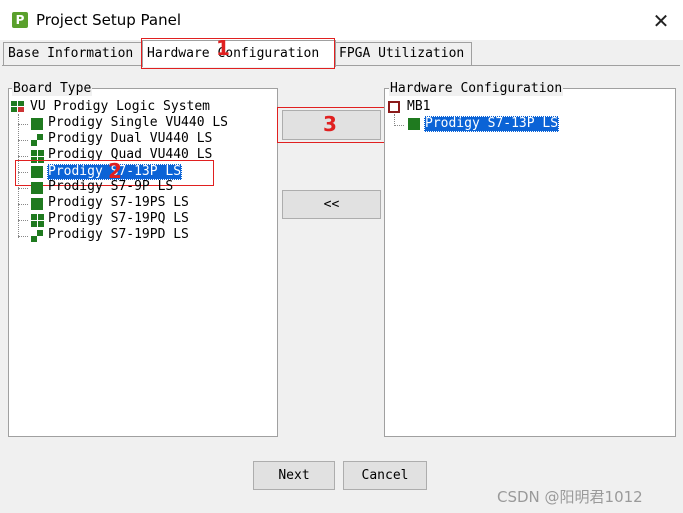 Image resolution: width=683 pixels, height=513 pixels. What do you see at coordinates (73, 53) in the screenshot?
I see `tab-base-information: Base Information` at bounding box center [73, 53].